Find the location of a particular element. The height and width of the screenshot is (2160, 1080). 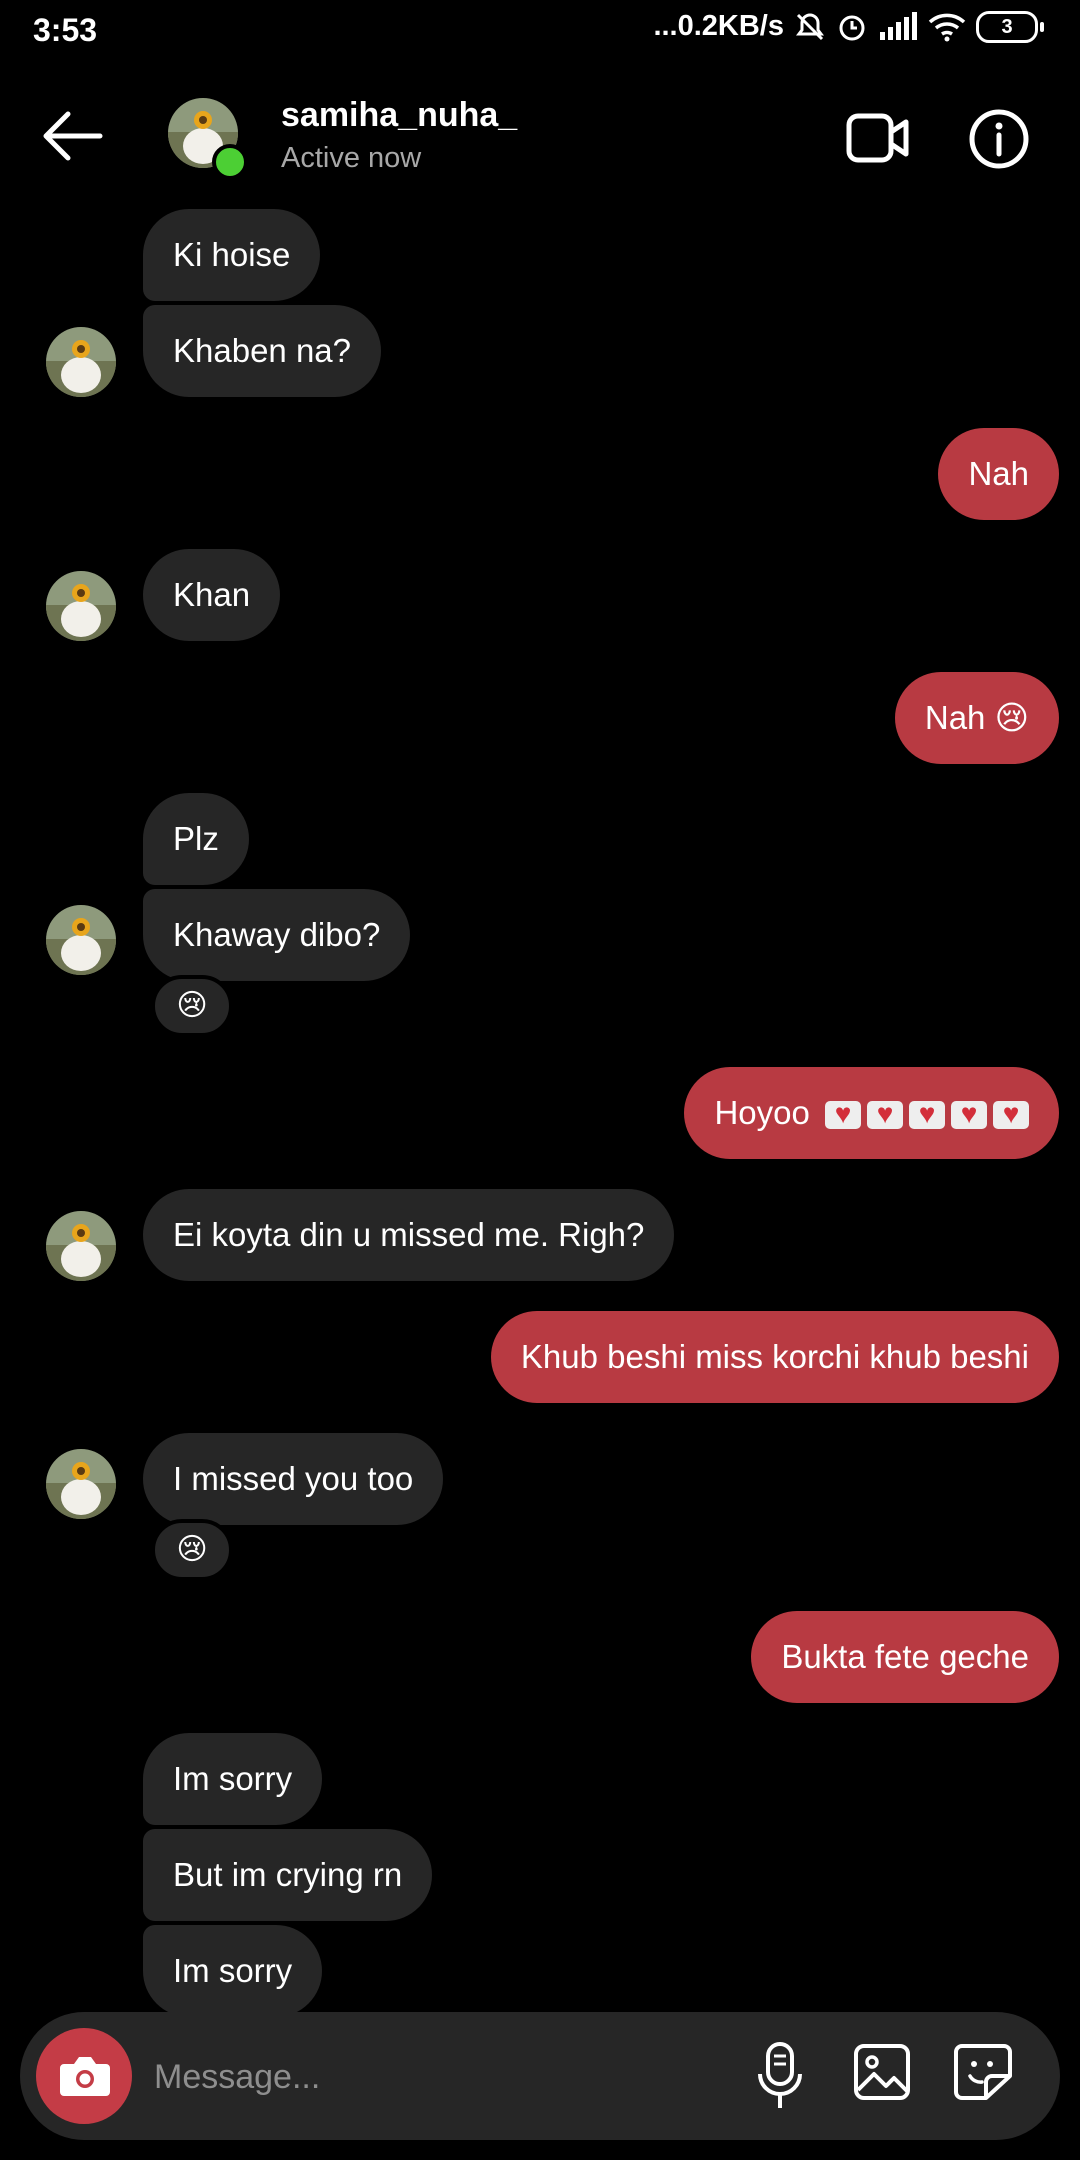

message-input is located at coordinates (434, 2077).